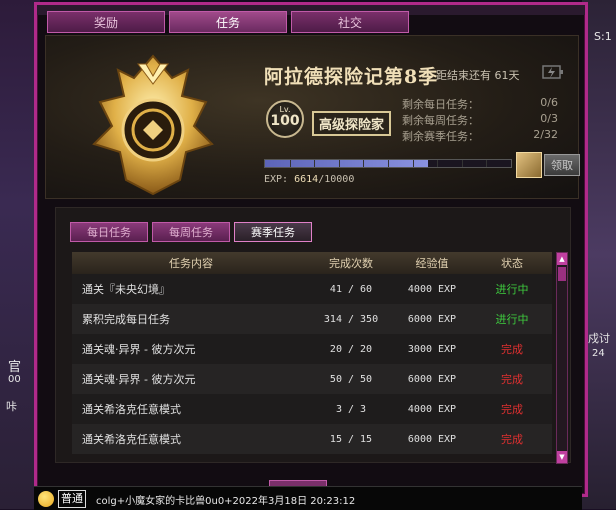  Describe the element at coordinates (312, 439) in the screenshot. I see `table-row: 通关希洛克任意模式 15 / 15 6000 EXP 完成` at that location.